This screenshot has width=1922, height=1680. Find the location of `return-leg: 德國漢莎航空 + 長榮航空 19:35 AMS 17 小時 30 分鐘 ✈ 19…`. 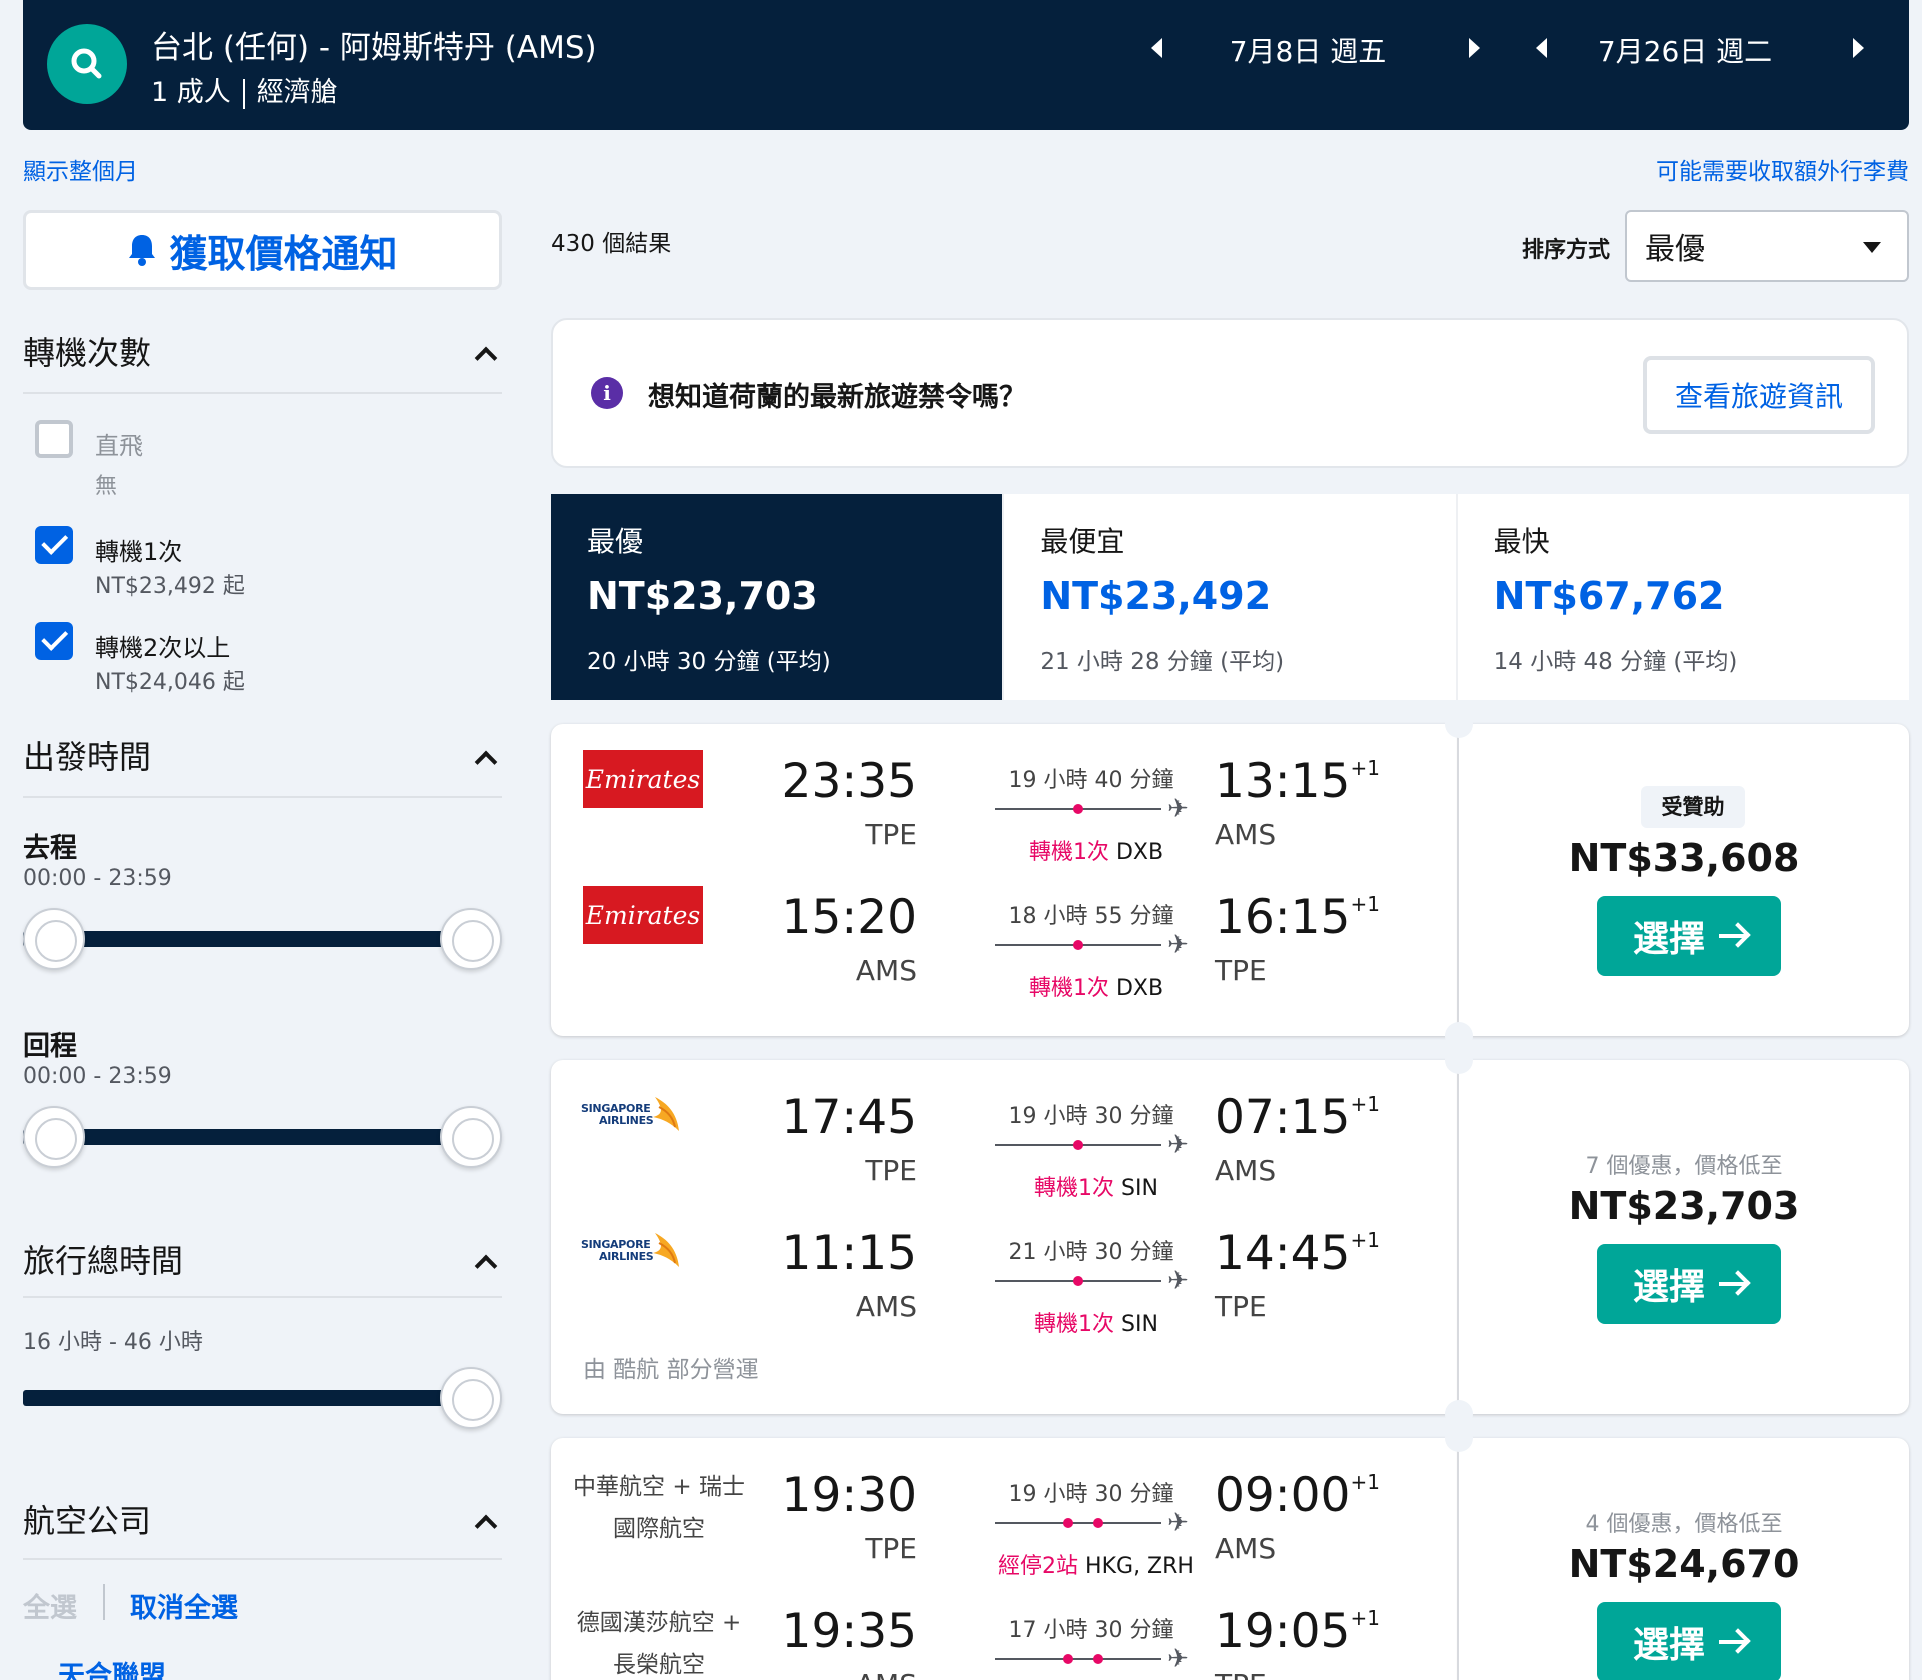

return-leg: 德國漢莎航空 + 長榮航空 19:35 AMS 17 小時 30 分鐘 ✈ 19… is located at coordinates (1004, 1627).